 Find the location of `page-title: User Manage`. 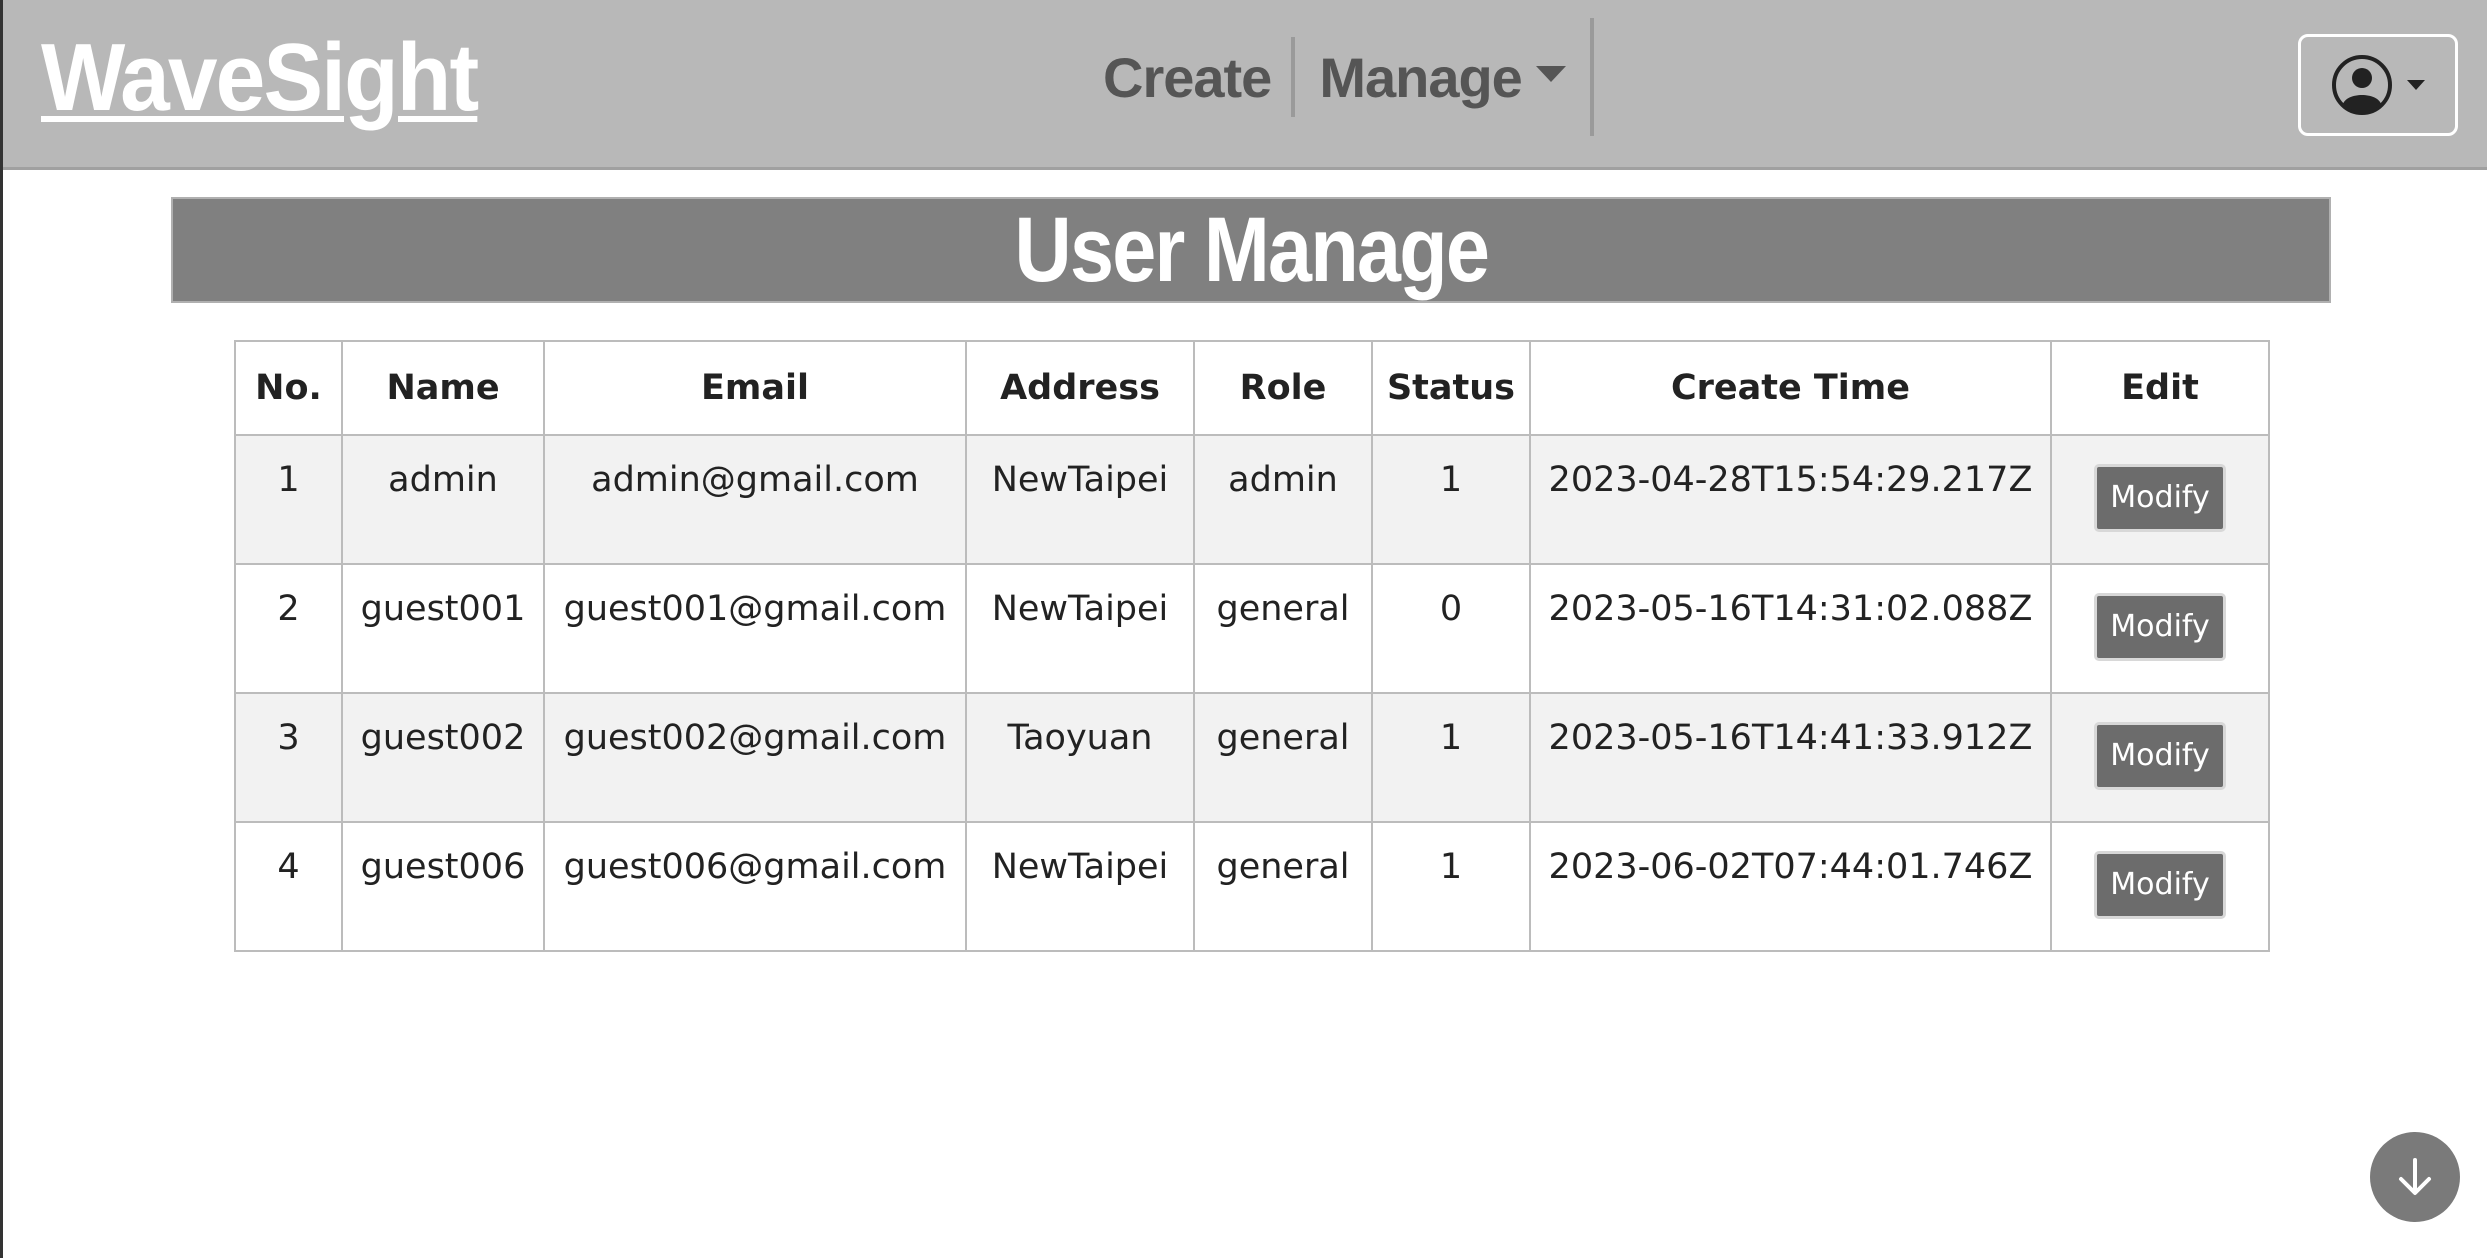

page-title: User Manage is located at coordinates (1251, 250).